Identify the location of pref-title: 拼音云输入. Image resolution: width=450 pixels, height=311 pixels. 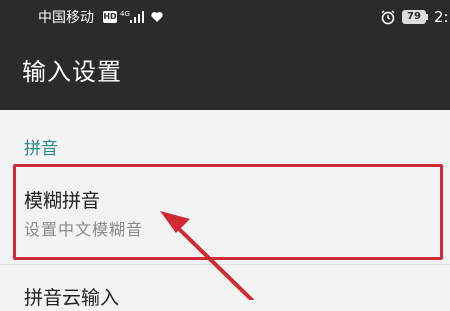
(72, 298).